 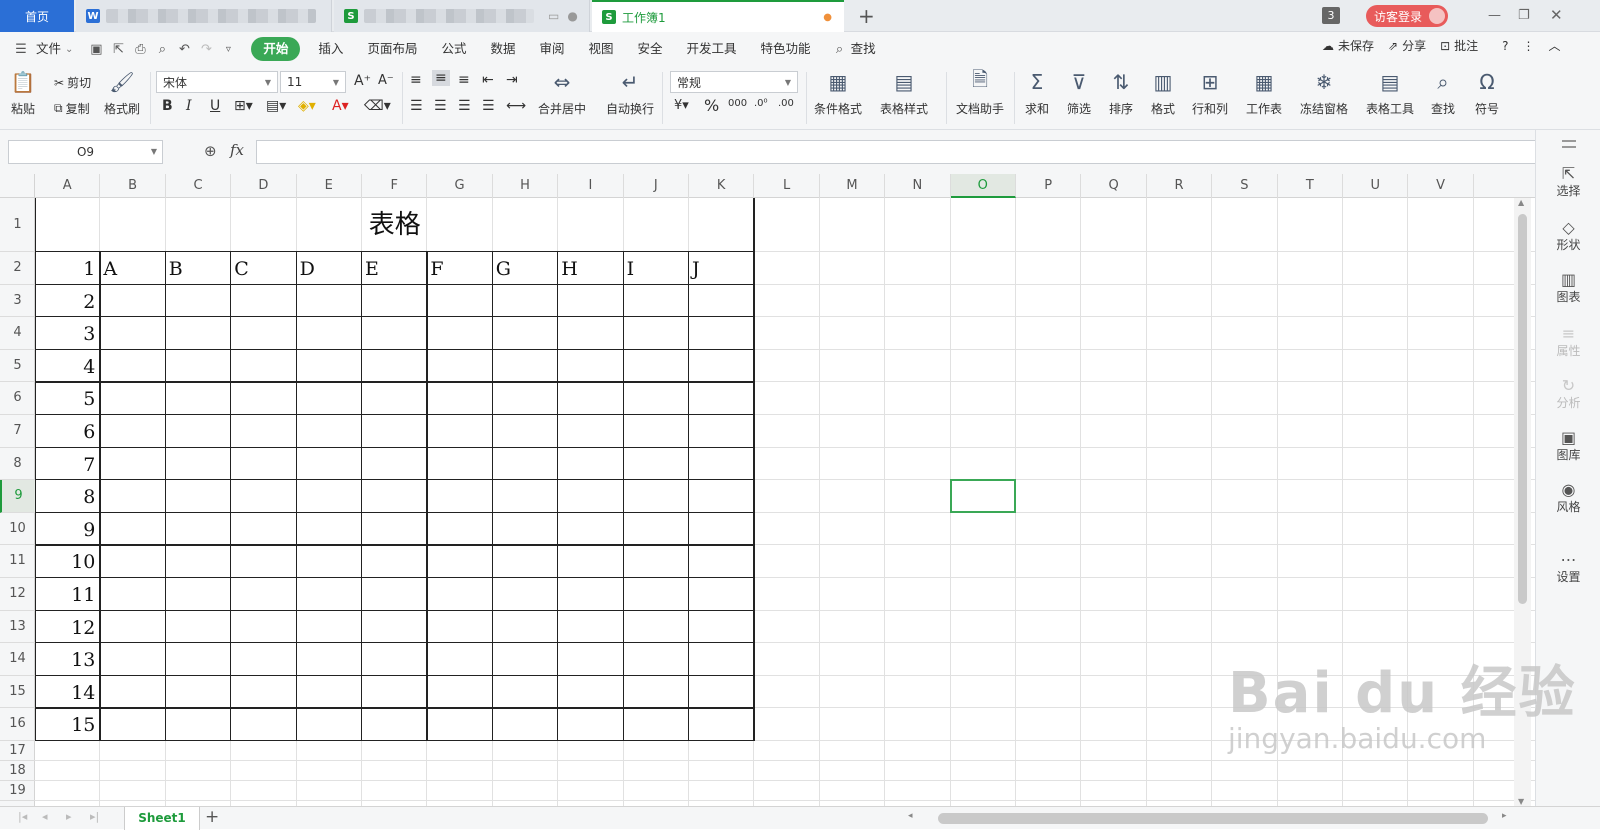 I want to click on row-header-10: 10, so click(x=17, y=529).